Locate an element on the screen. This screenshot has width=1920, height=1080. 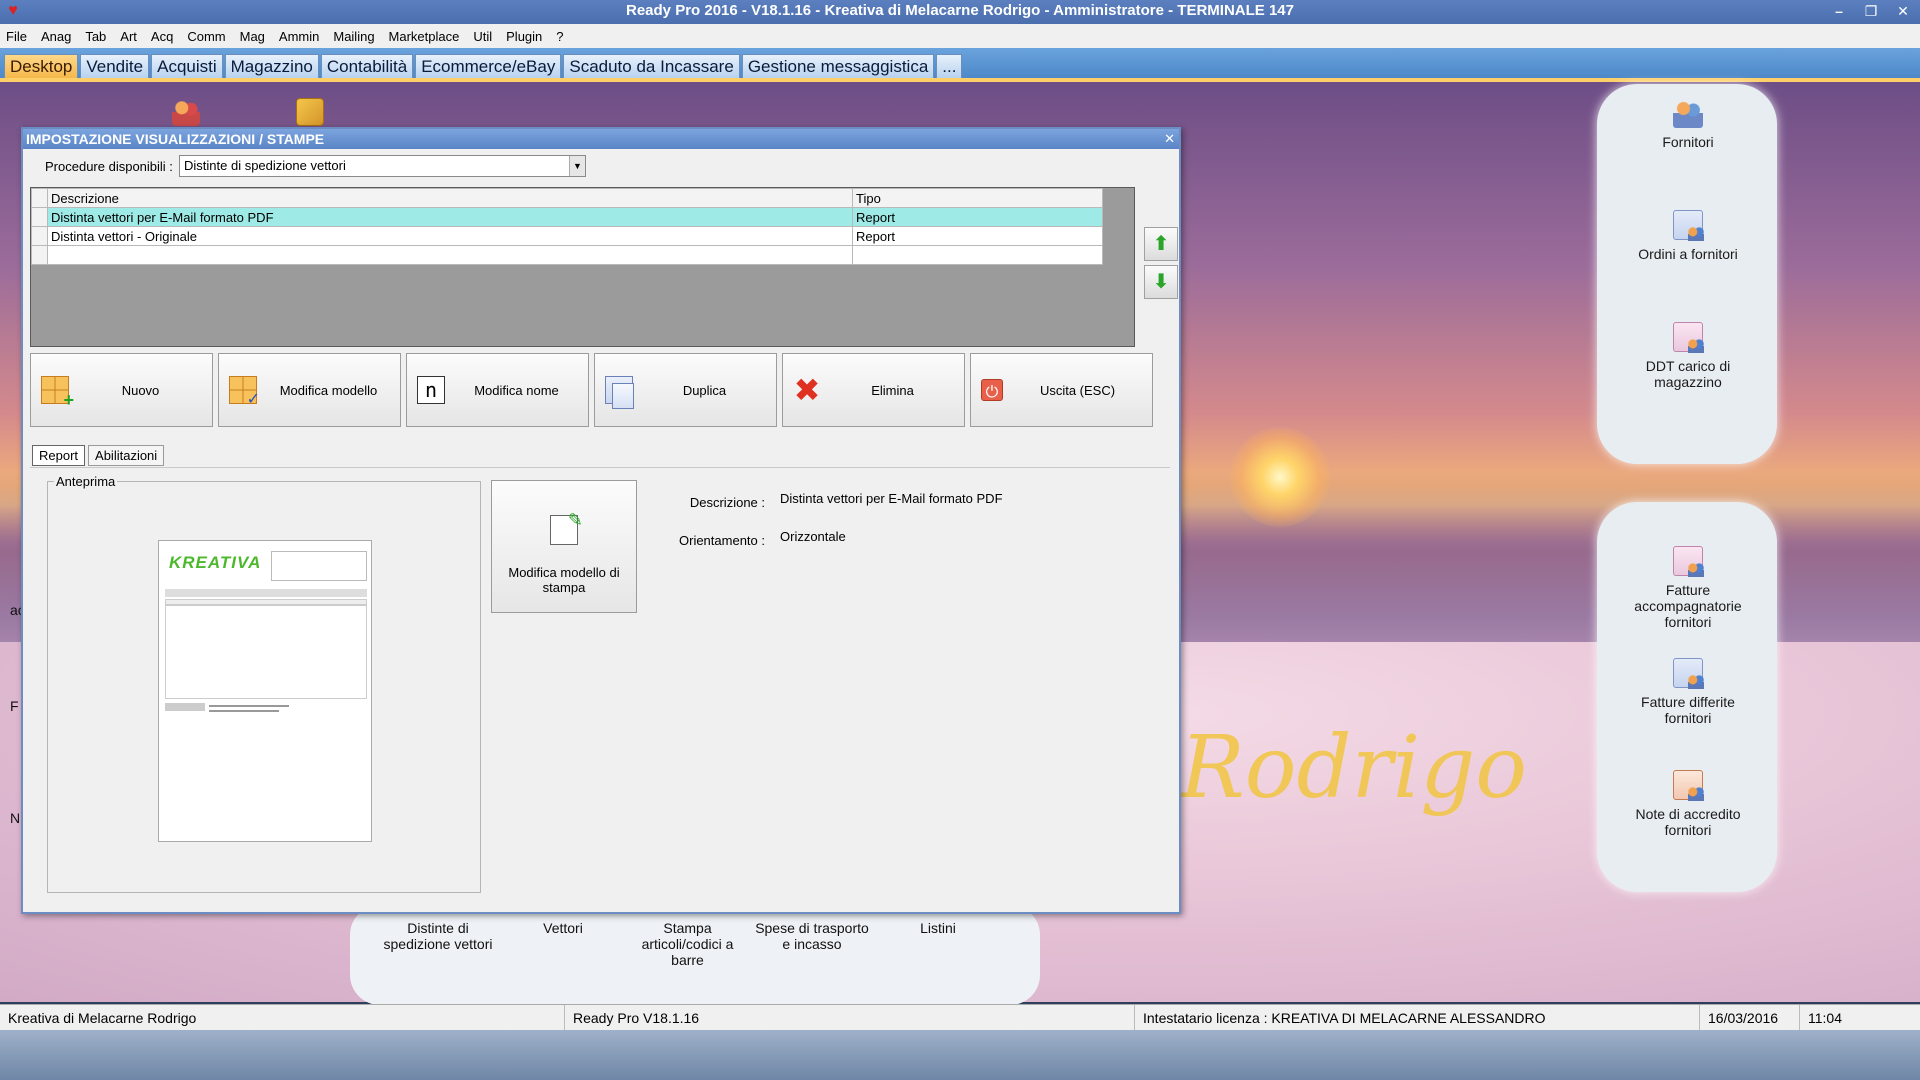
preview-logo: KREATIVA is located at coordinates (215, 562).